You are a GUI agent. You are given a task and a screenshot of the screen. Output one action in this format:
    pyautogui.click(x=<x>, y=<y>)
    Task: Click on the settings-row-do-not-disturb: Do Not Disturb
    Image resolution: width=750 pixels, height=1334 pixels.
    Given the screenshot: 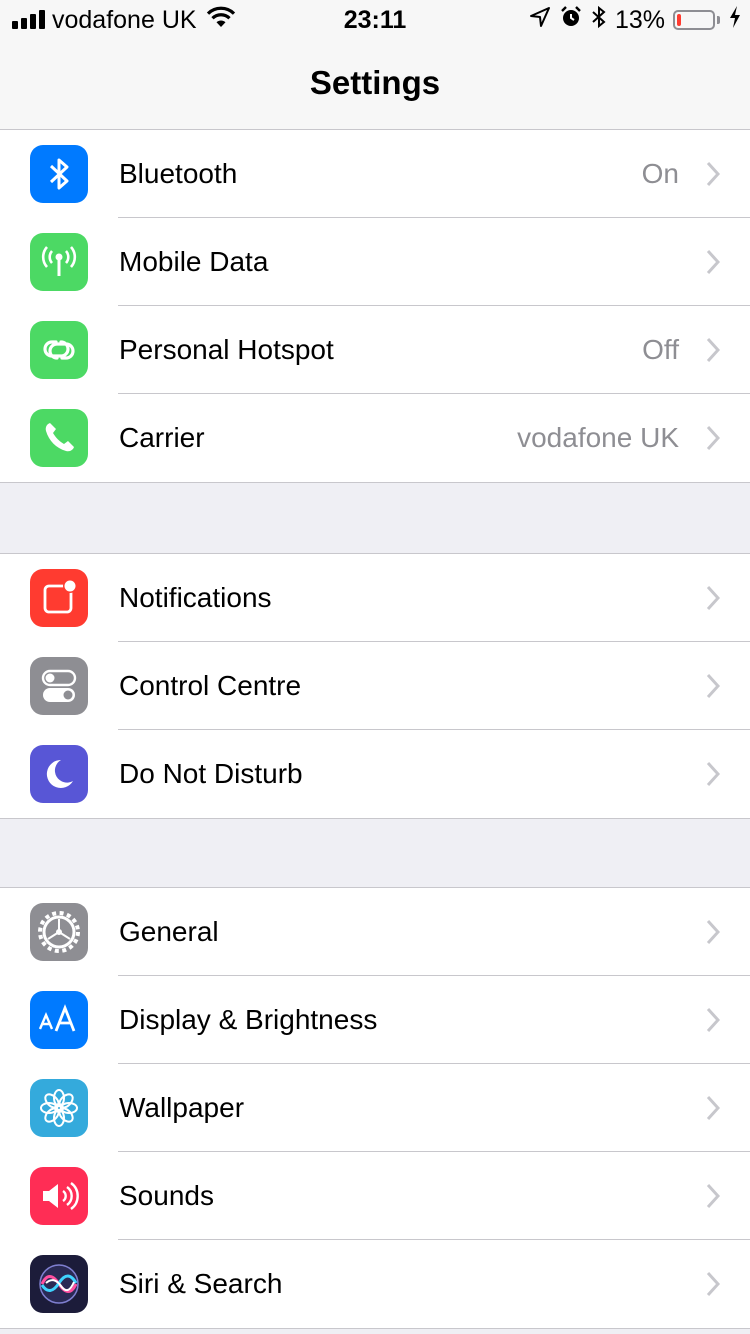 What is the action you would take?
    pyautogui.click(x=375, y=774)
    